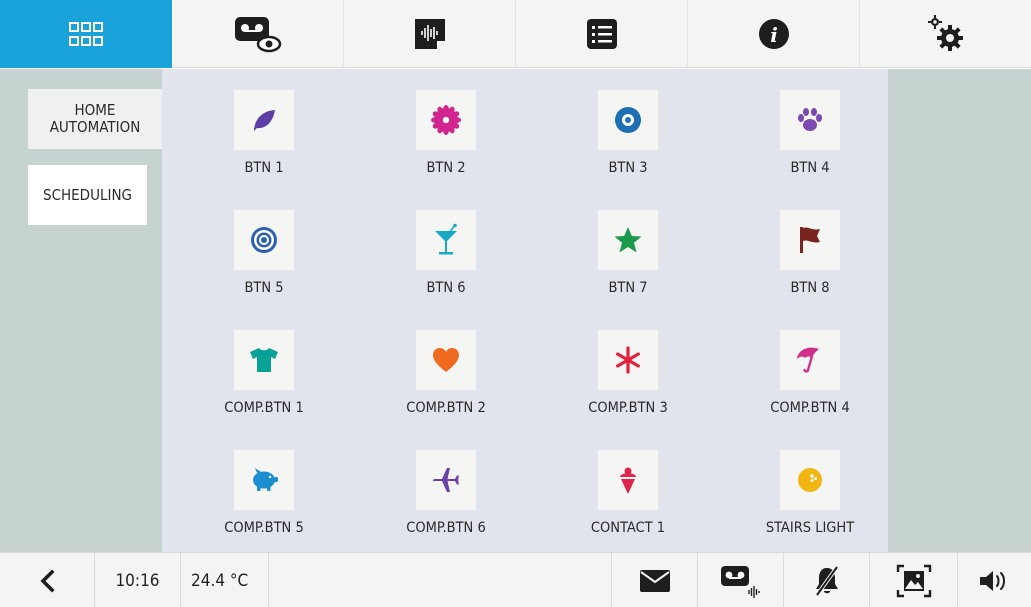 This screenshot has height=607, width=1031. I want to click on tab-settings, so click(945, 34).